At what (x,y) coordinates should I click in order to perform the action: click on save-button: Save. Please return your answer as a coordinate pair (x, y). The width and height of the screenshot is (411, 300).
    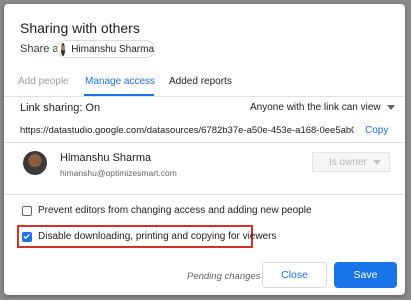
    Looking at the image, I should click on (365, 275).